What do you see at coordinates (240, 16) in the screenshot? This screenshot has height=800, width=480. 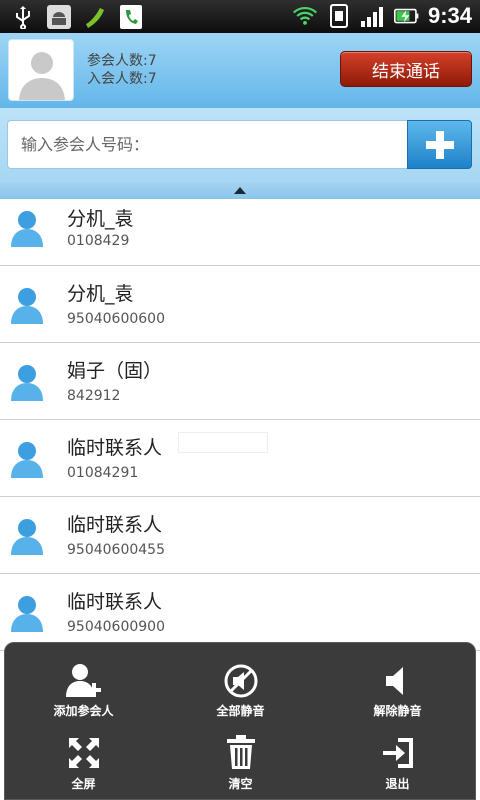 I see `status-bar: 9:34` at bounding box center [240, 16].